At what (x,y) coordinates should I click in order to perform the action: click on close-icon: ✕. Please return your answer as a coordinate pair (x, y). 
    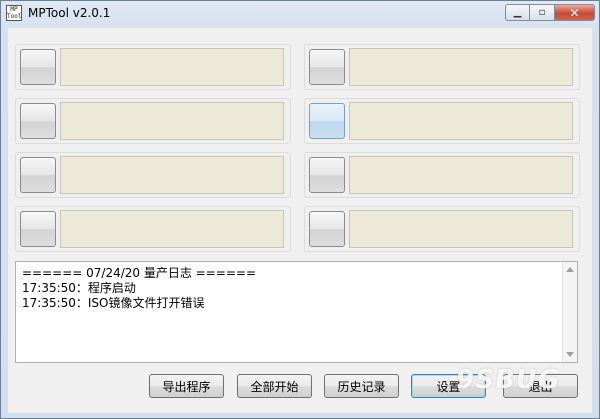
    Looking at the image, I should click on (575, 12).